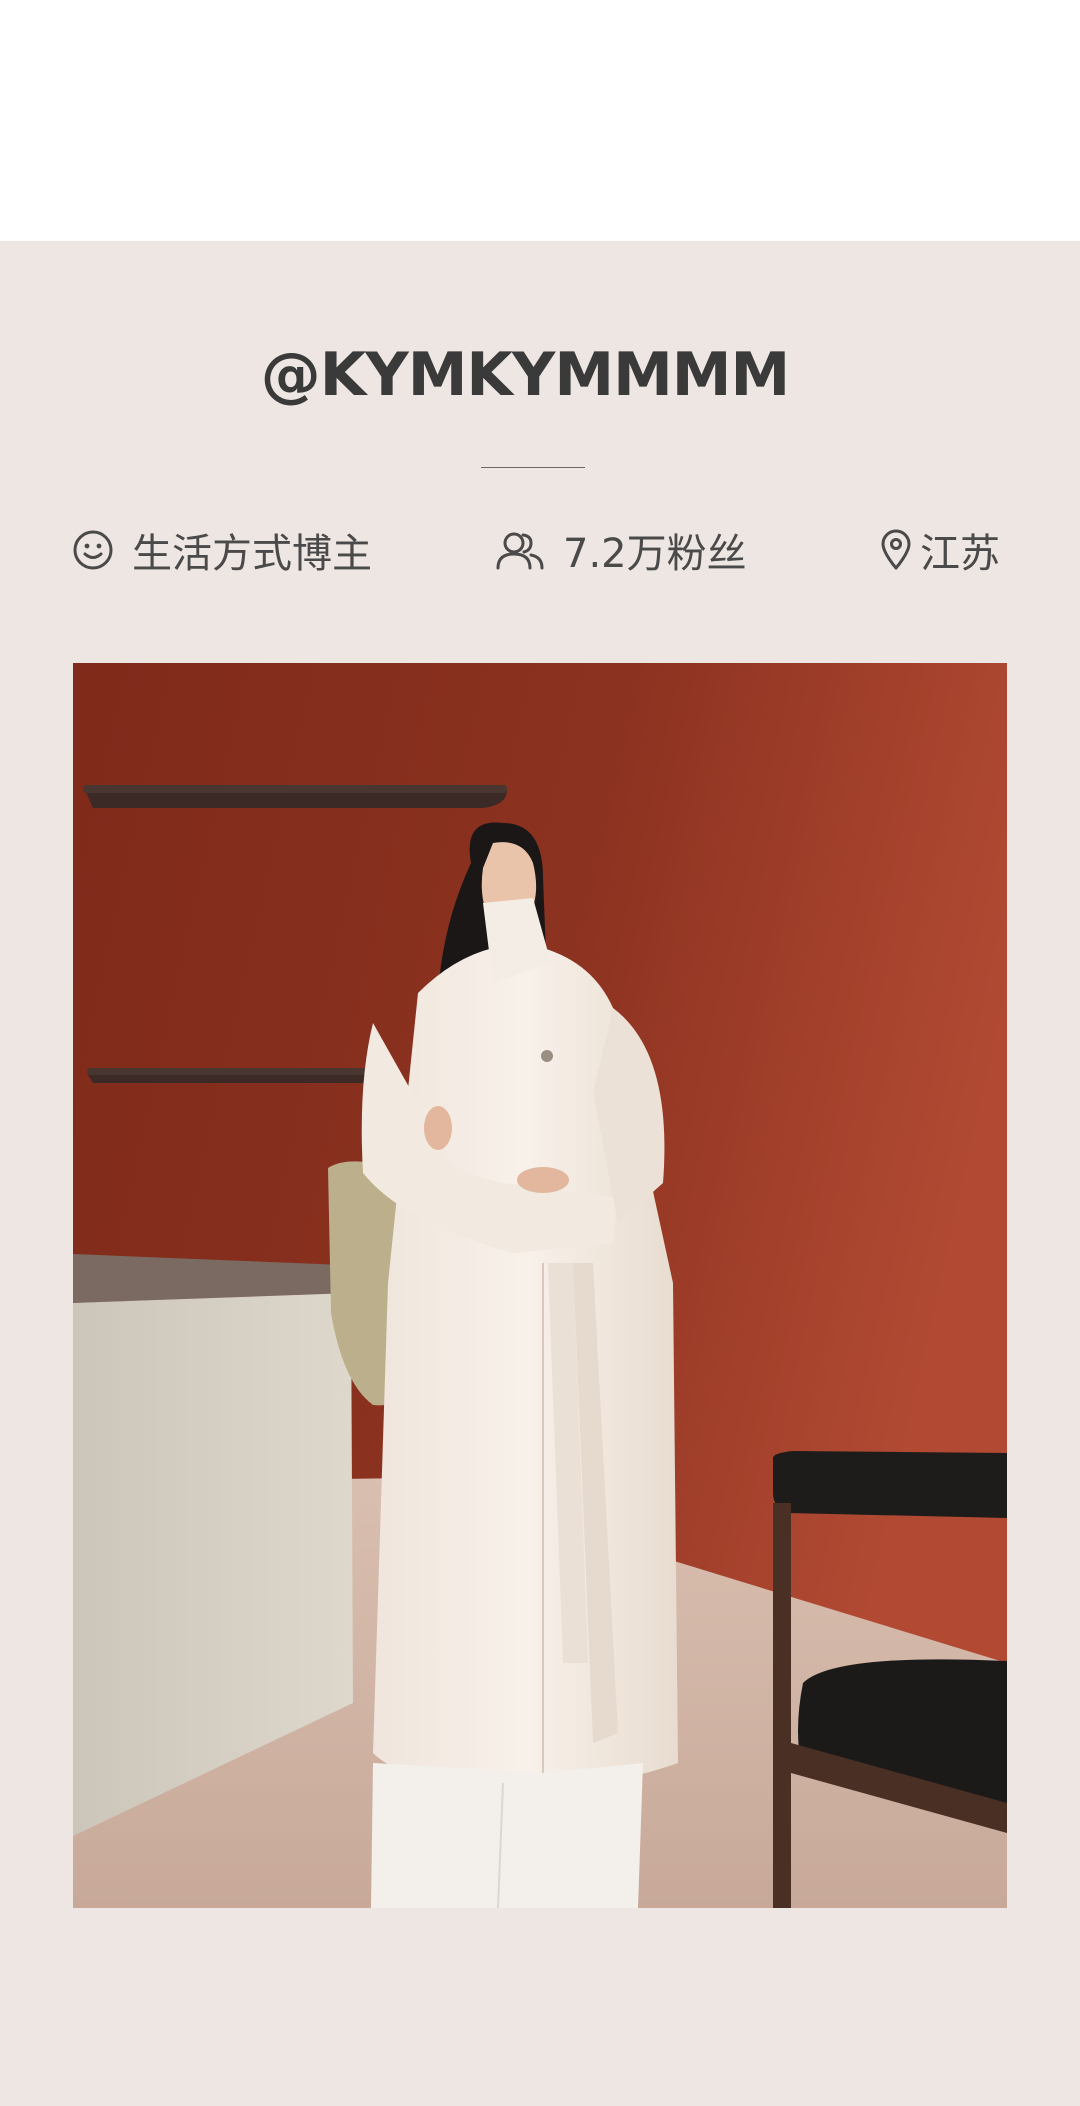 Image resolution: width=1080 pixels, height=2106 pixels. Describe the element at coordinates (960, 554) in the screenshot. I see `location-label: 江苏` at that location.